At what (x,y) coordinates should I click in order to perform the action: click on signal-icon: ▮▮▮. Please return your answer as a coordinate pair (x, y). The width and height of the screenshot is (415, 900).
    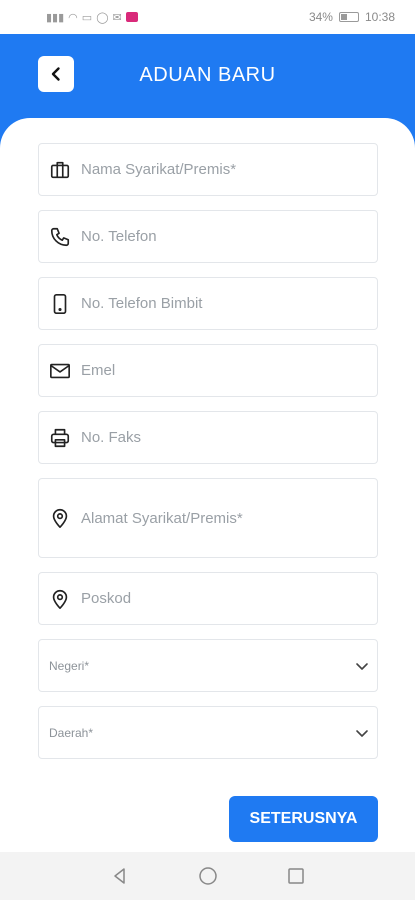
    Looking at the image, I should click on (55, 17).